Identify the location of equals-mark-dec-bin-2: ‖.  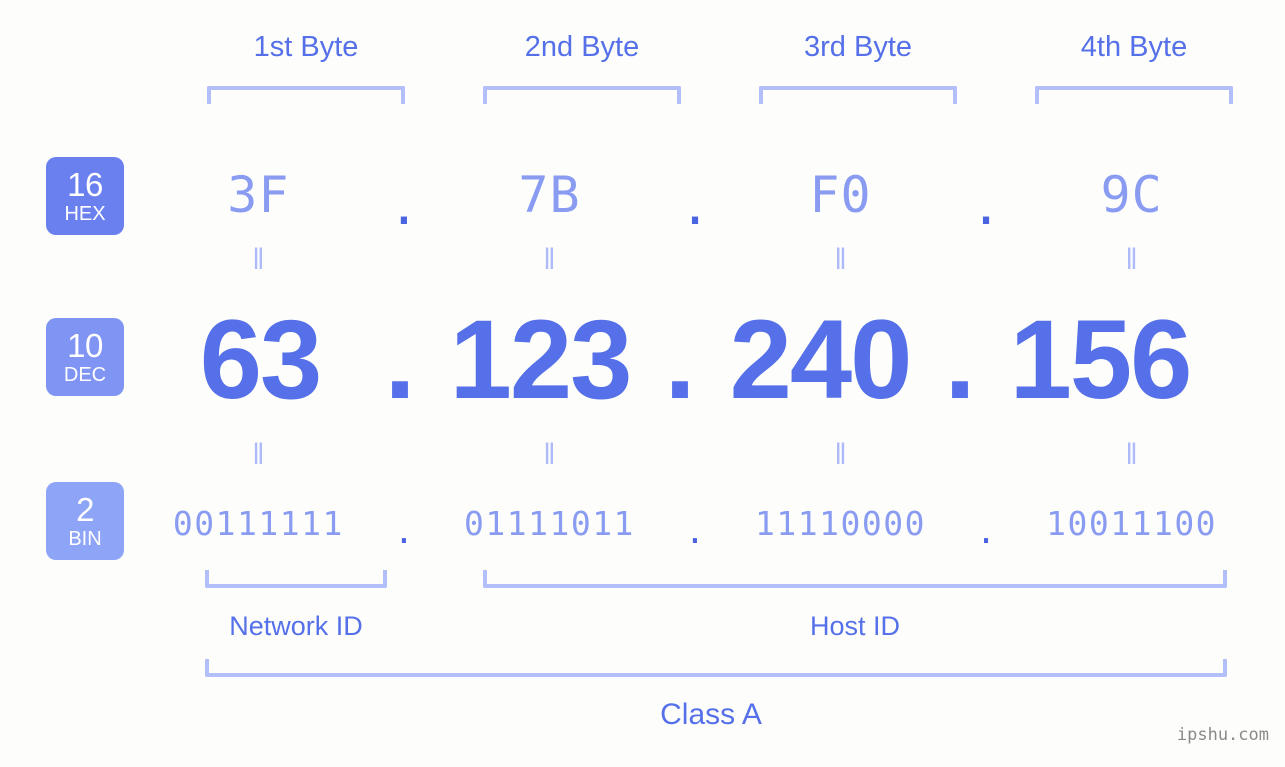
(549, 454).